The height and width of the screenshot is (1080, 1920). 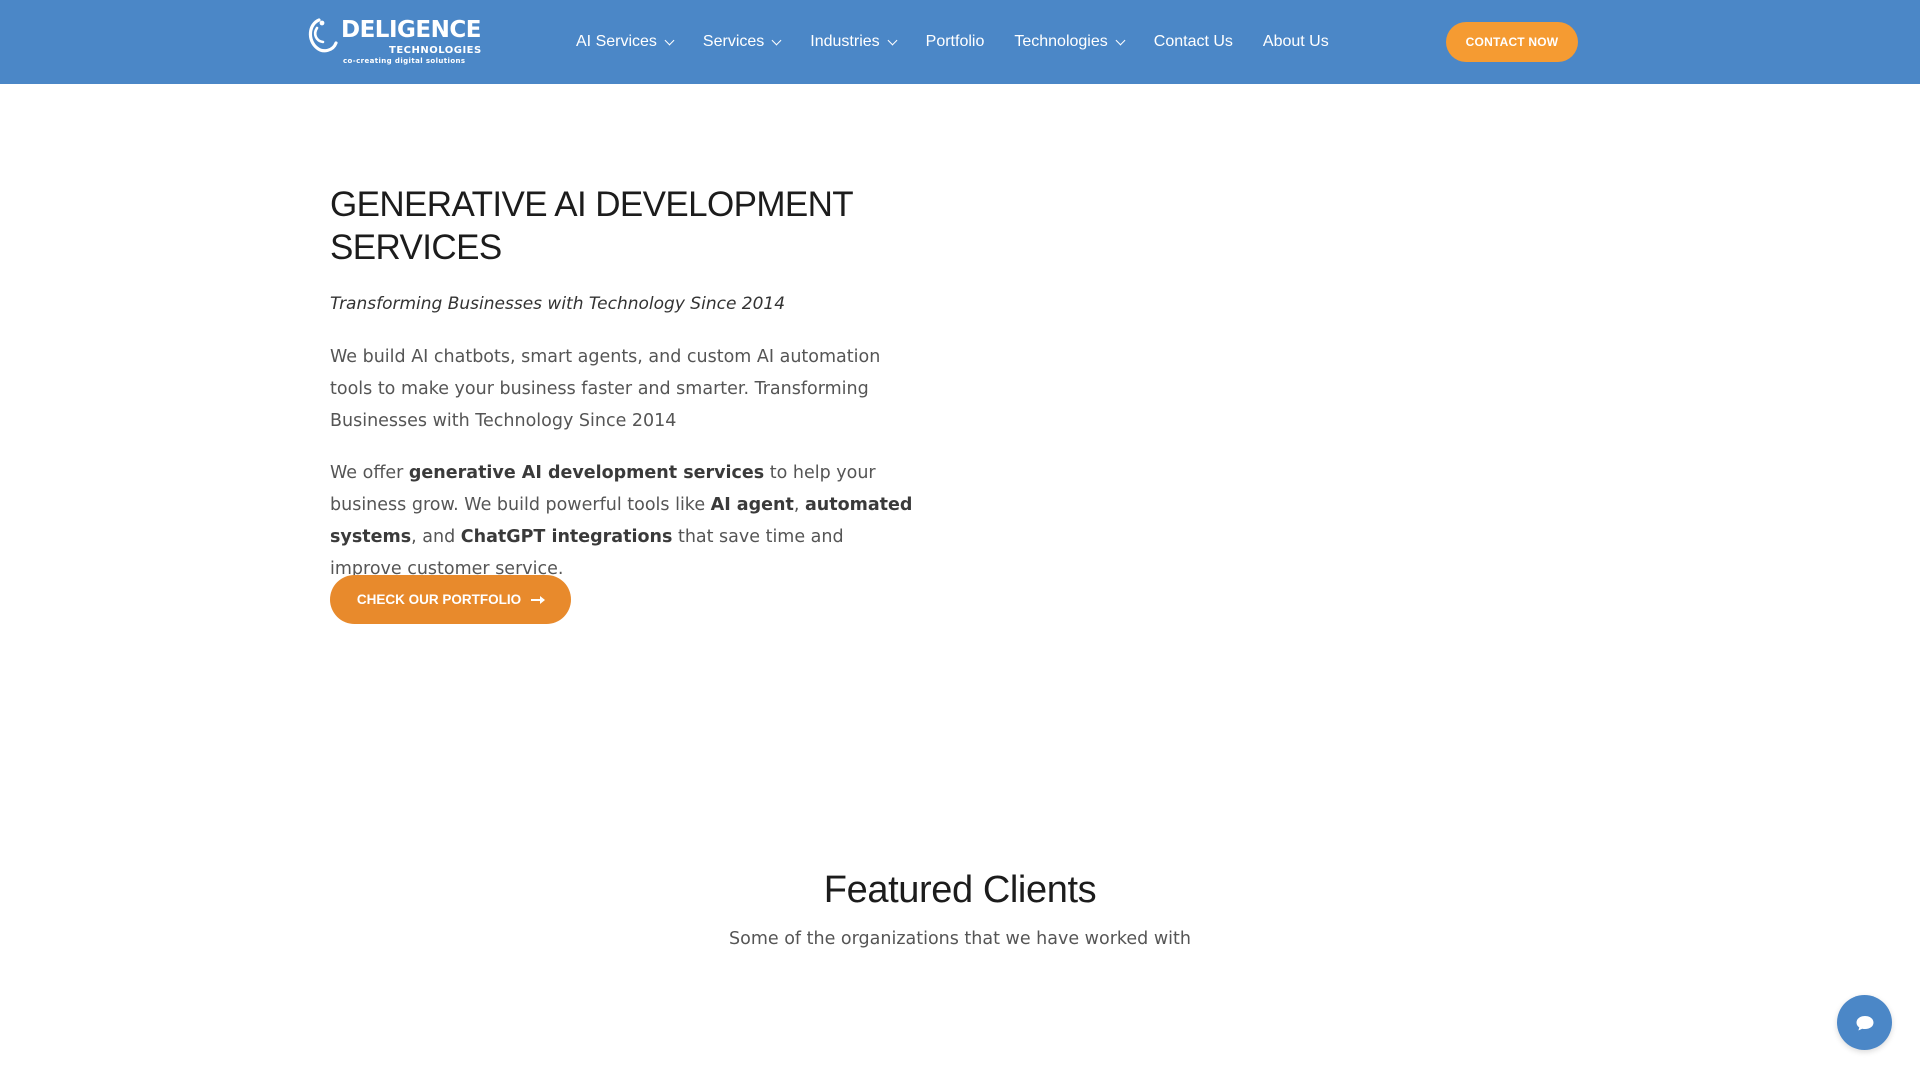 I want to click on featured-clients-title: Featured Clients, so click(x=960, y=890).